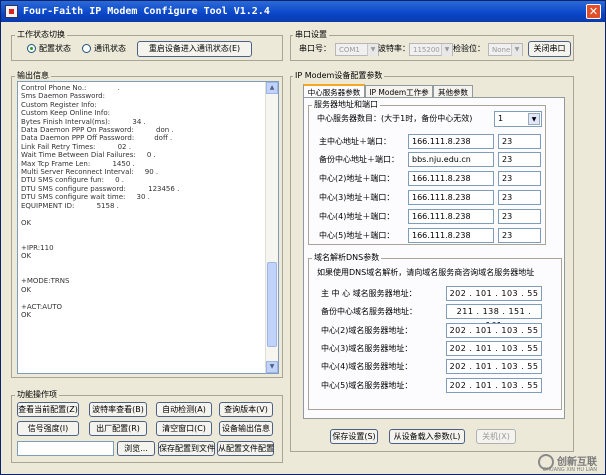  Describe the element at coordinates (367, 330) in the screenshot. I see `dns-label: 中心(2)域名服务器地址：` at that location.